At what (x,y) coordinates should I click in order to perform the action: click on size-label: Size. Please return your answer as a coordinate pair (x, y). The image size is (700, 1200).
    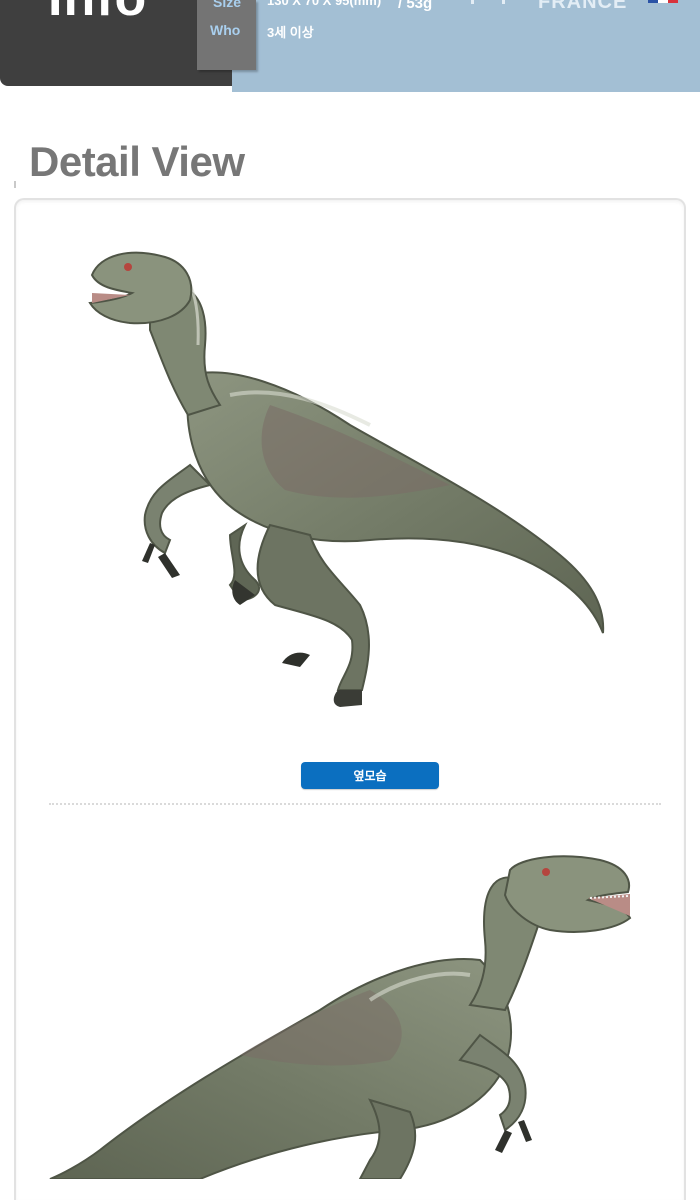
    Looking at the image, I should click on (227, 5).